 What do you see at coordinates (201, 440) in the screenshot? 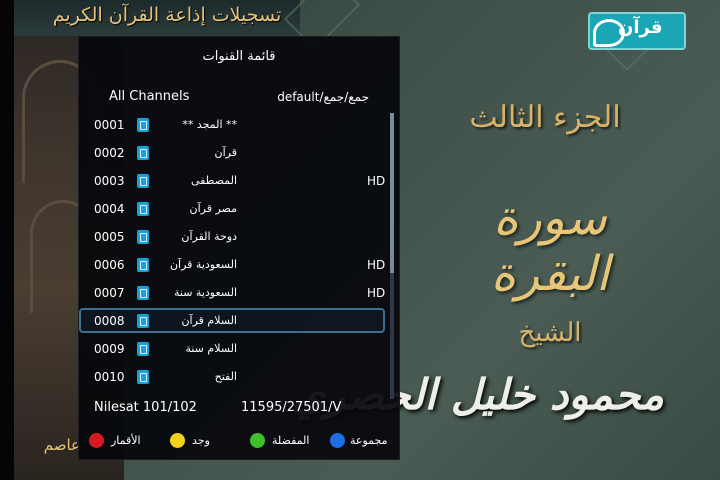
I see `yellow-key-label: وجد` at bounding box center [201, 440].